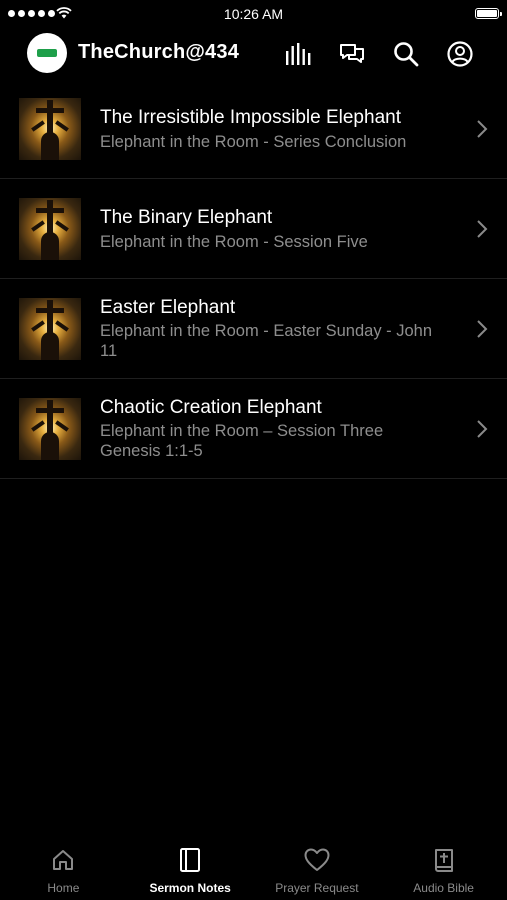 The height and width of the screenshot is (900, 507). I want to click on status-bar: 10:26 AM, so click(253, 14).